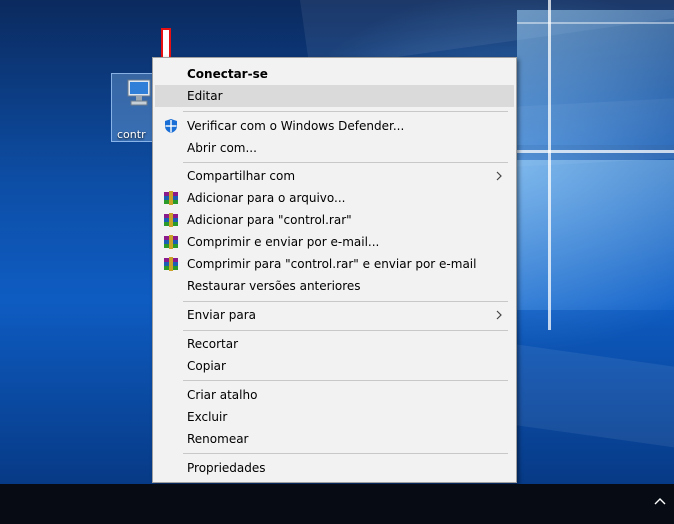  Describe the element at coordinates (334, 366) in the screenshot. I see `menu-item-copy: Copiar` at that location.